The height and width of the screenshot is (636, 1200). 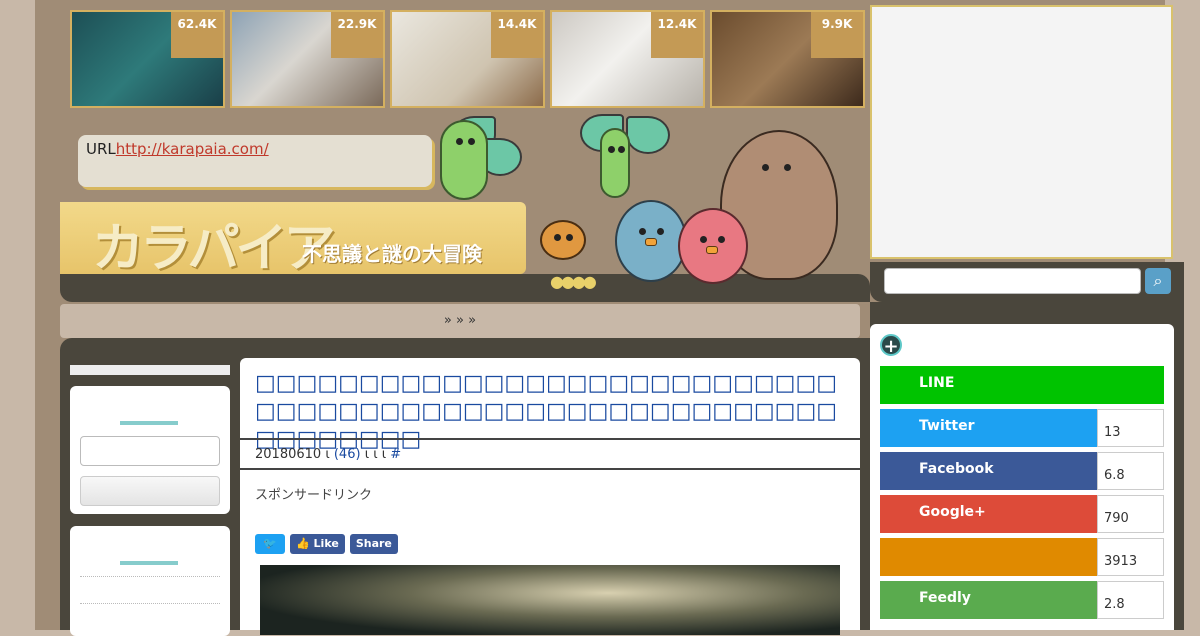 What do you see at coordinates (517, 35) in the screenshot?
I see `thumbnail-count: 14.4K` at bounding box center [517, 35].